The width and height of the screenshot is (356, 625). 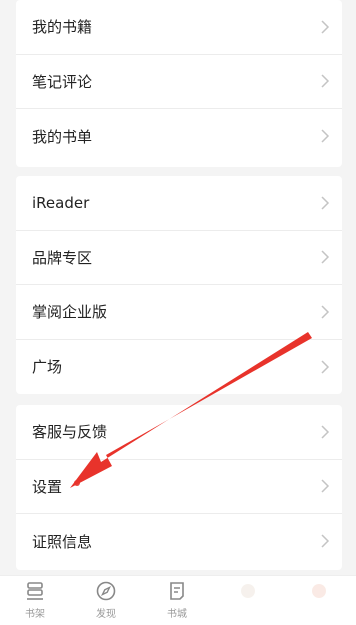 What do you see at coordinates (61, 202) in the screenshot?
I see `menu-item-label: iReader` at bounding box center [61, 202].